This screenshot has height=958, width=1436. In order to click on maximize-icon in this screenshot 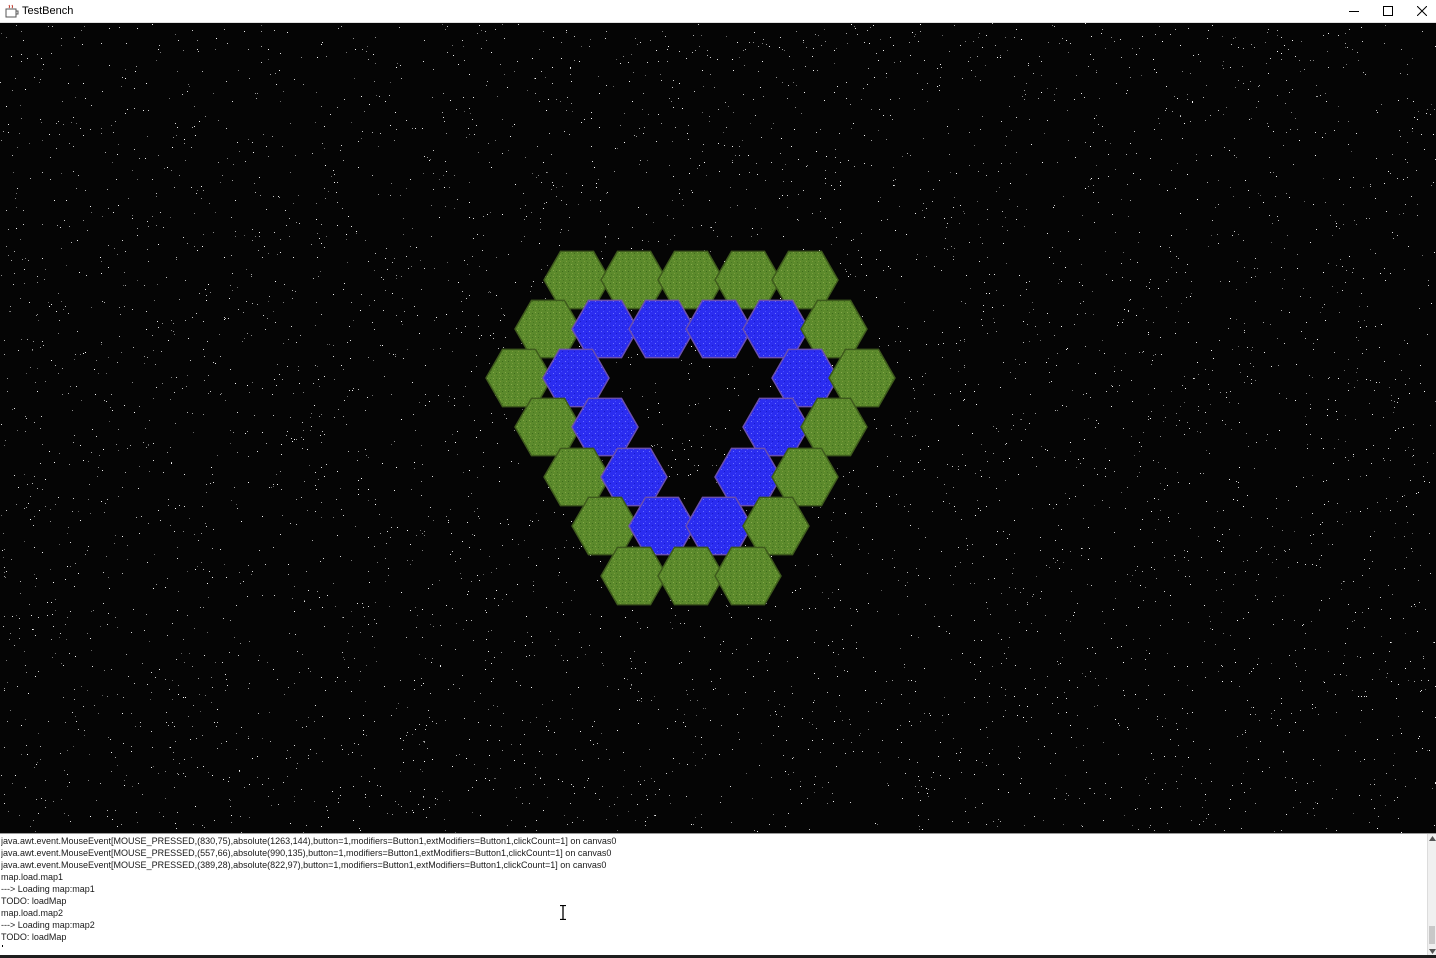, I will do `click(1388, 11)`.